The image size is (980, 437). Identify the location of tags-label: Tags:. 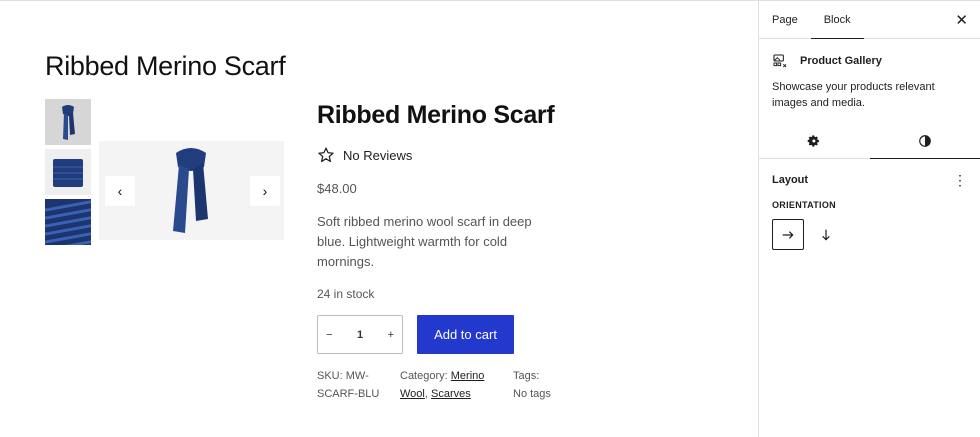
(526, 376).